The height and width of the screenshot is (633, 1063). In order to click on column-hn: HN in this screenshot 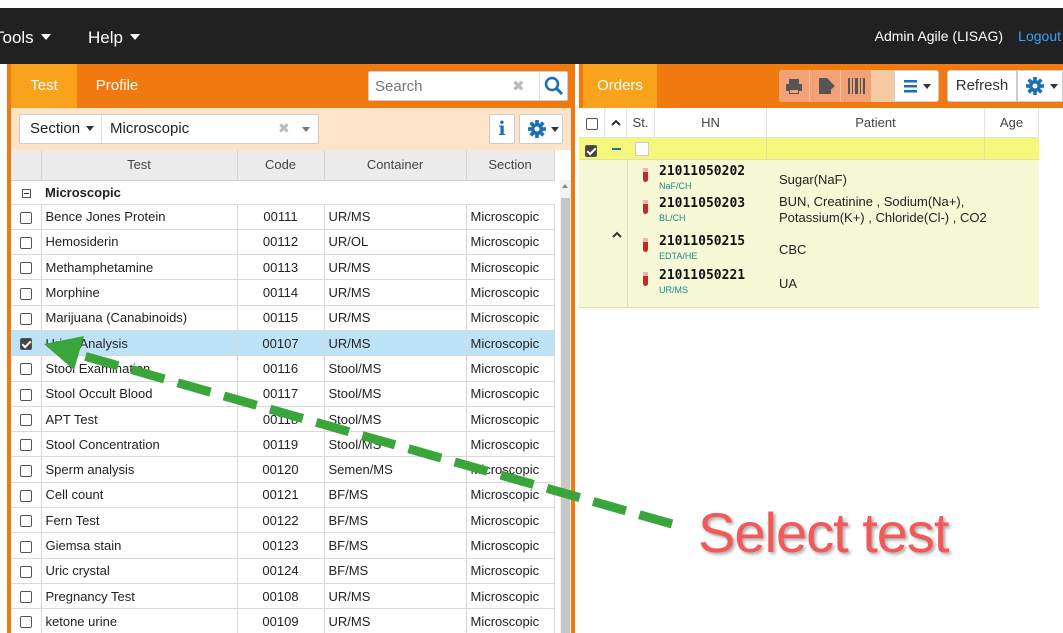, I will do `click(711, 123)`.